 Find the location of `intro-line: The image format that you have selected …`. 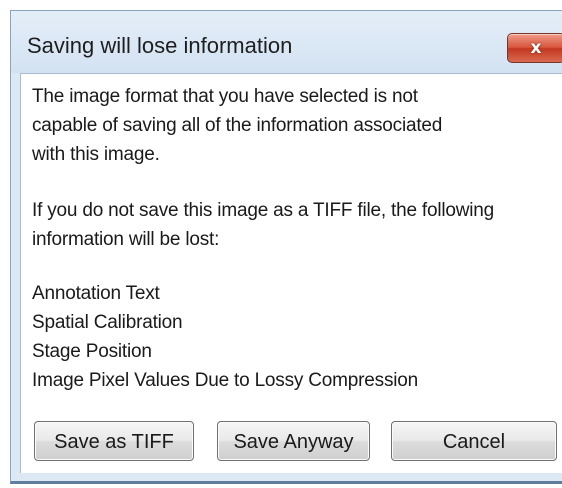

intro-line: The image format that you have selected … is located at coordinates (225, 96).